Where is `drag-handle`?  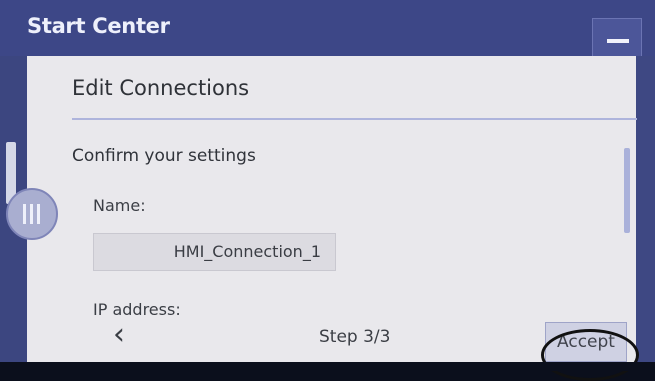
drag-handle is located at coordinates (32, 214).